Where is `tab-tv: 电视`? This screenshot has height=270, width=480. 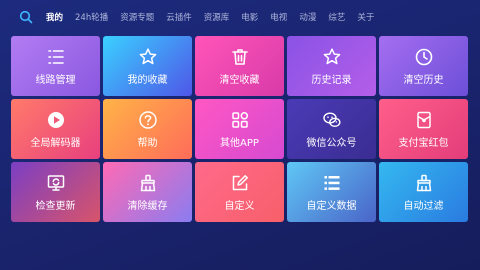 tab-tv: 电视 is located at coordinates (278, 18).